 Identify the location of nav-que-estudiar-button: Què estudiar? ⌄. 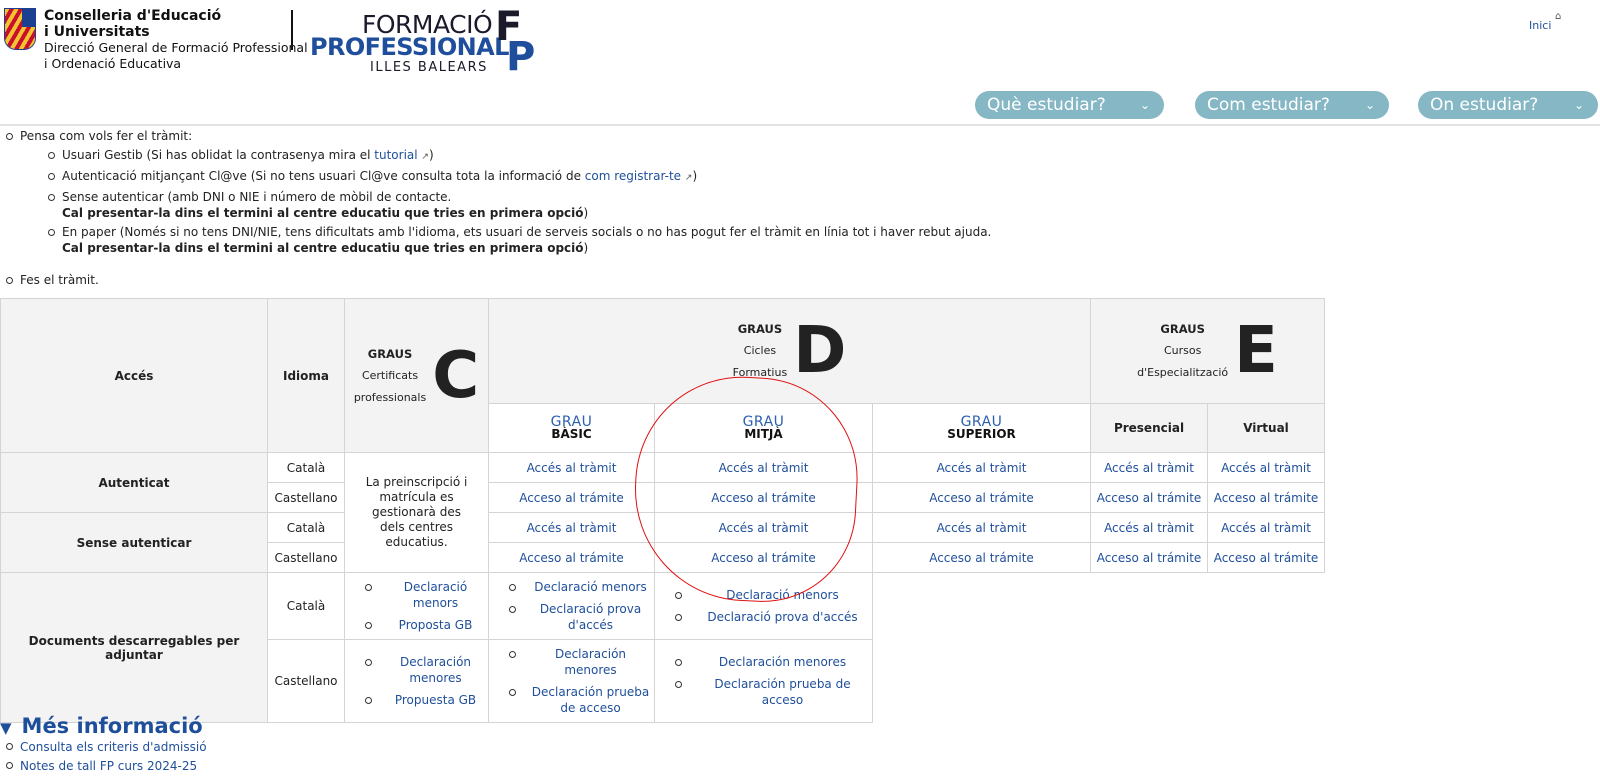
(1069, 105).